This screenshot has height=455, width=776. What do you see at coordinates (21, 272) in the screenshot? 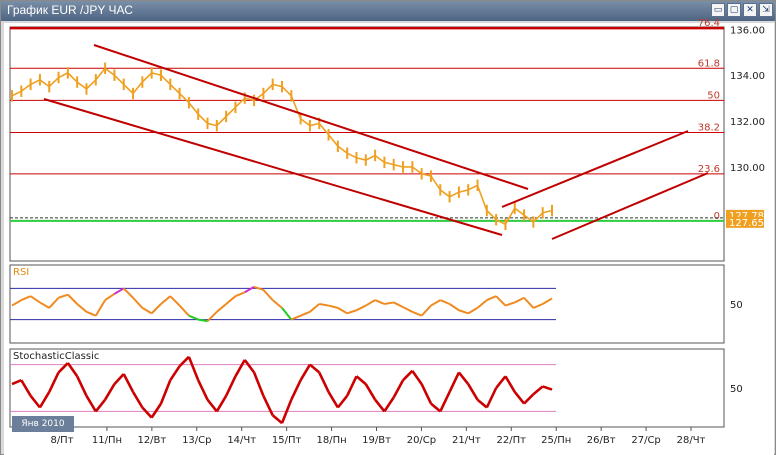
I see `rsi-title: RSI` at bounding box center [21, 272].